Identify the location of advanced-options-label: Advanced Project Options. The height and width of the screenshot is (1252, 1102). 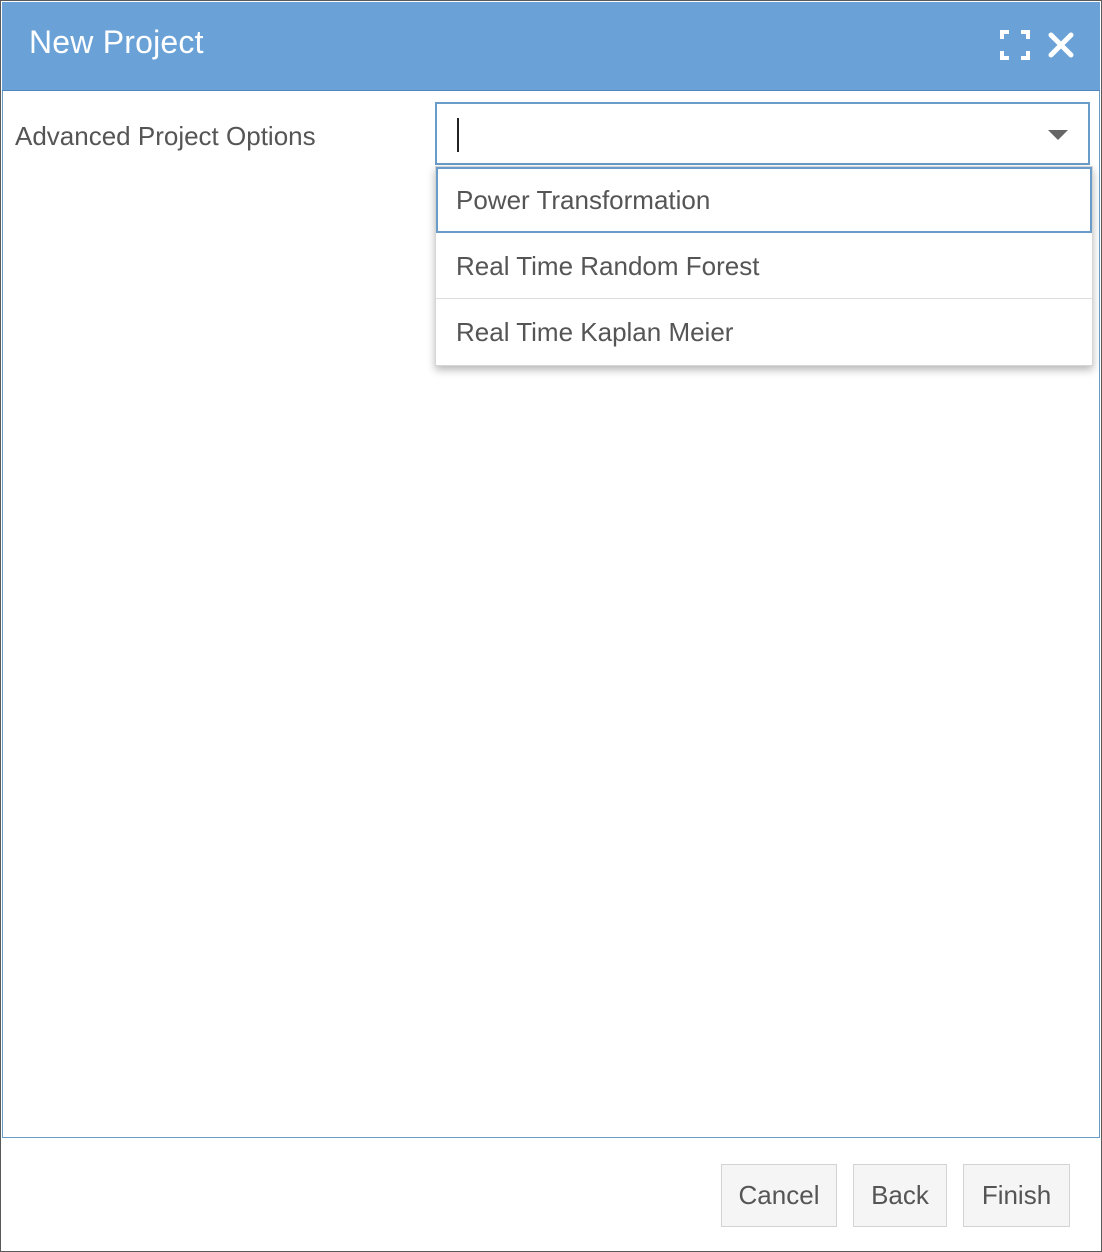
(165, 136).